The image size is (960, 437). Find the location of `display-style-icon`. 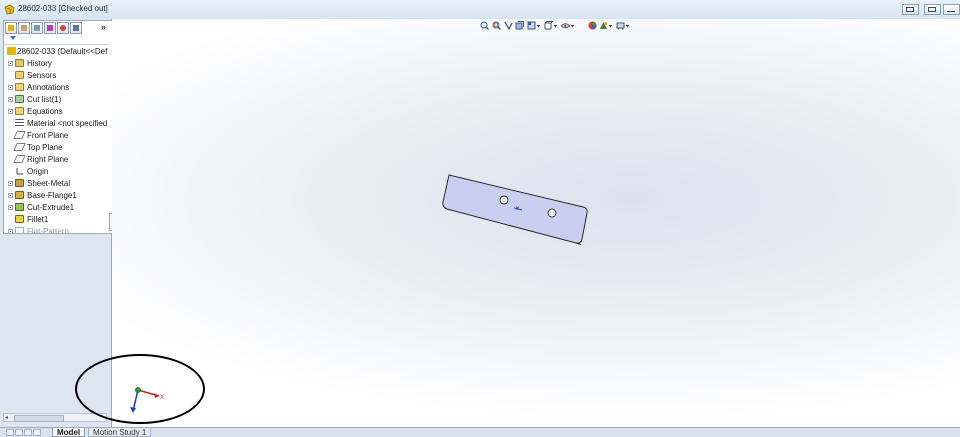

display-style-icon is located at coordinates (548, 25).